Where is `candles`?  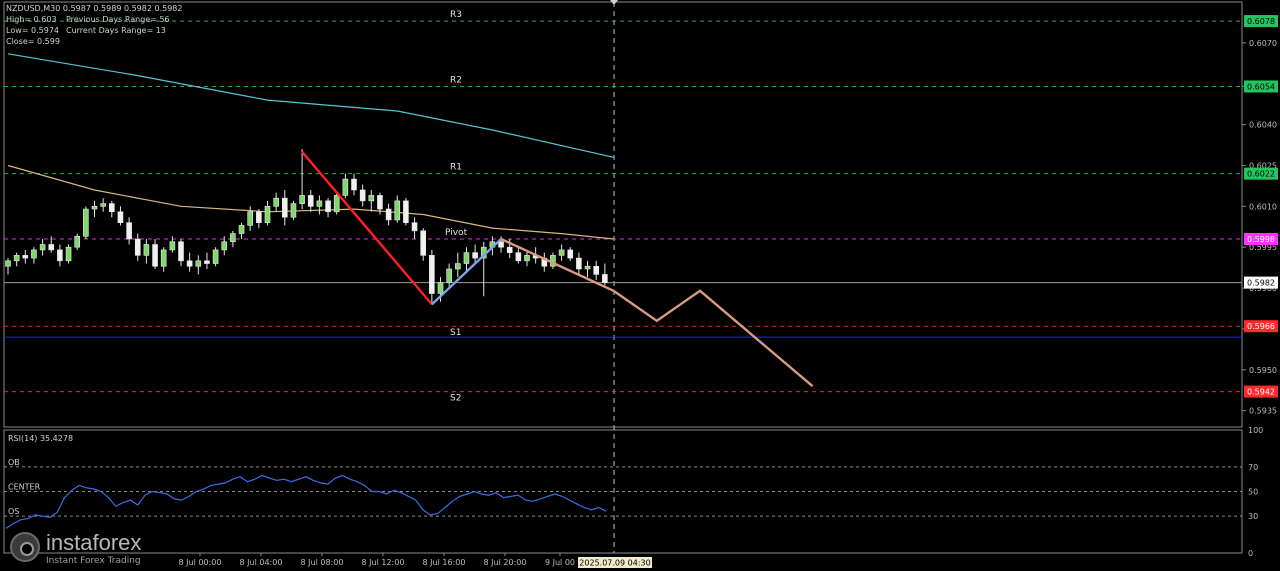
candles is located at coordinates (306, 227).